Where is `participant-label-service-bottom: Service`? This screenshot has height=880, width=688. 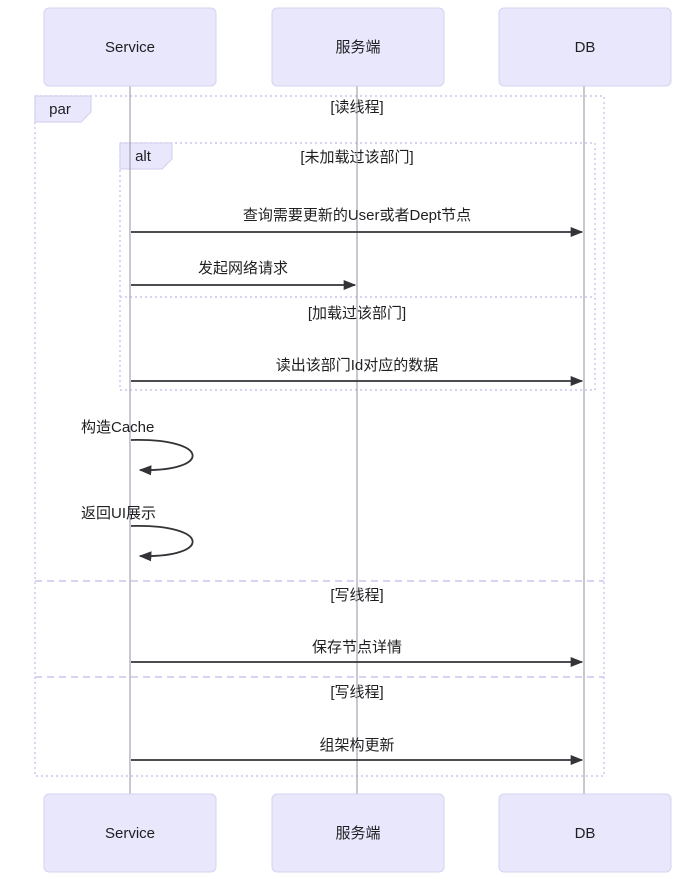
participant-label-service-bottom: Service is located at coordinates (130, 833).